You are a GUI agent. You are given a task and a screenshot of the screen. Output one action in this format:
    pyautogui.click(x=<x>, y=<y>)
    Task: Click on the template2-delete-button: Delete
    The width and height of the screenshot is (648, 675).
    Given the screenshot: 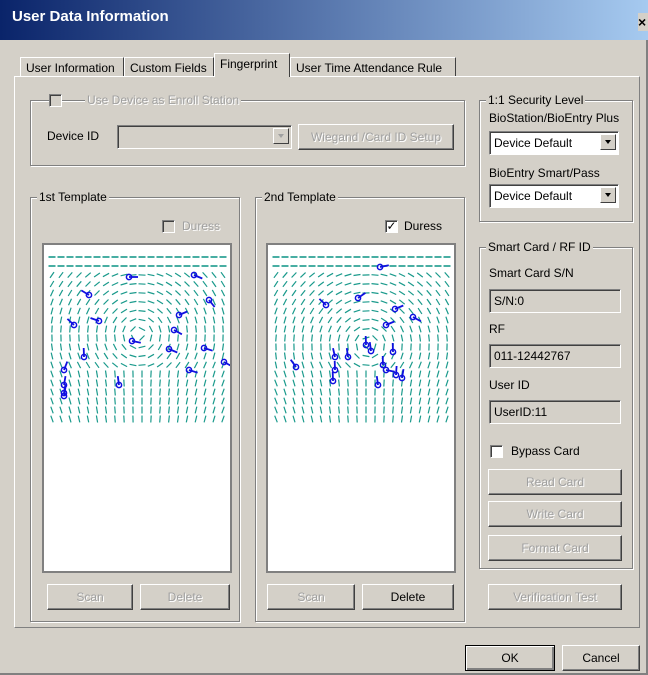 What is the action you would take?
    pyautogui.click(x=408, y=597)
    